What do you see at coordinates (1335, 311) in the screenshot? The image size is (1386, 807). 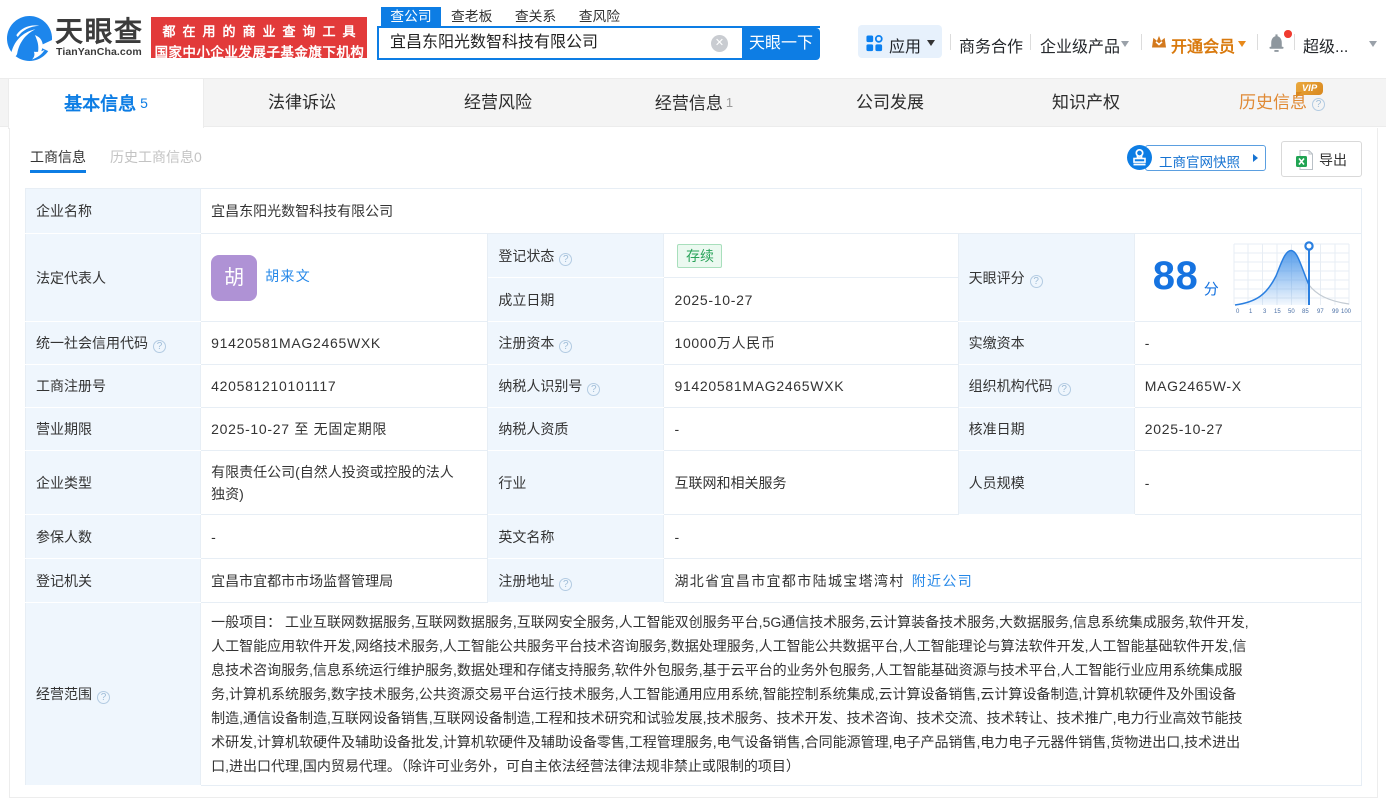 I see `svg-text: 99` at bounding box center [1335, 311].